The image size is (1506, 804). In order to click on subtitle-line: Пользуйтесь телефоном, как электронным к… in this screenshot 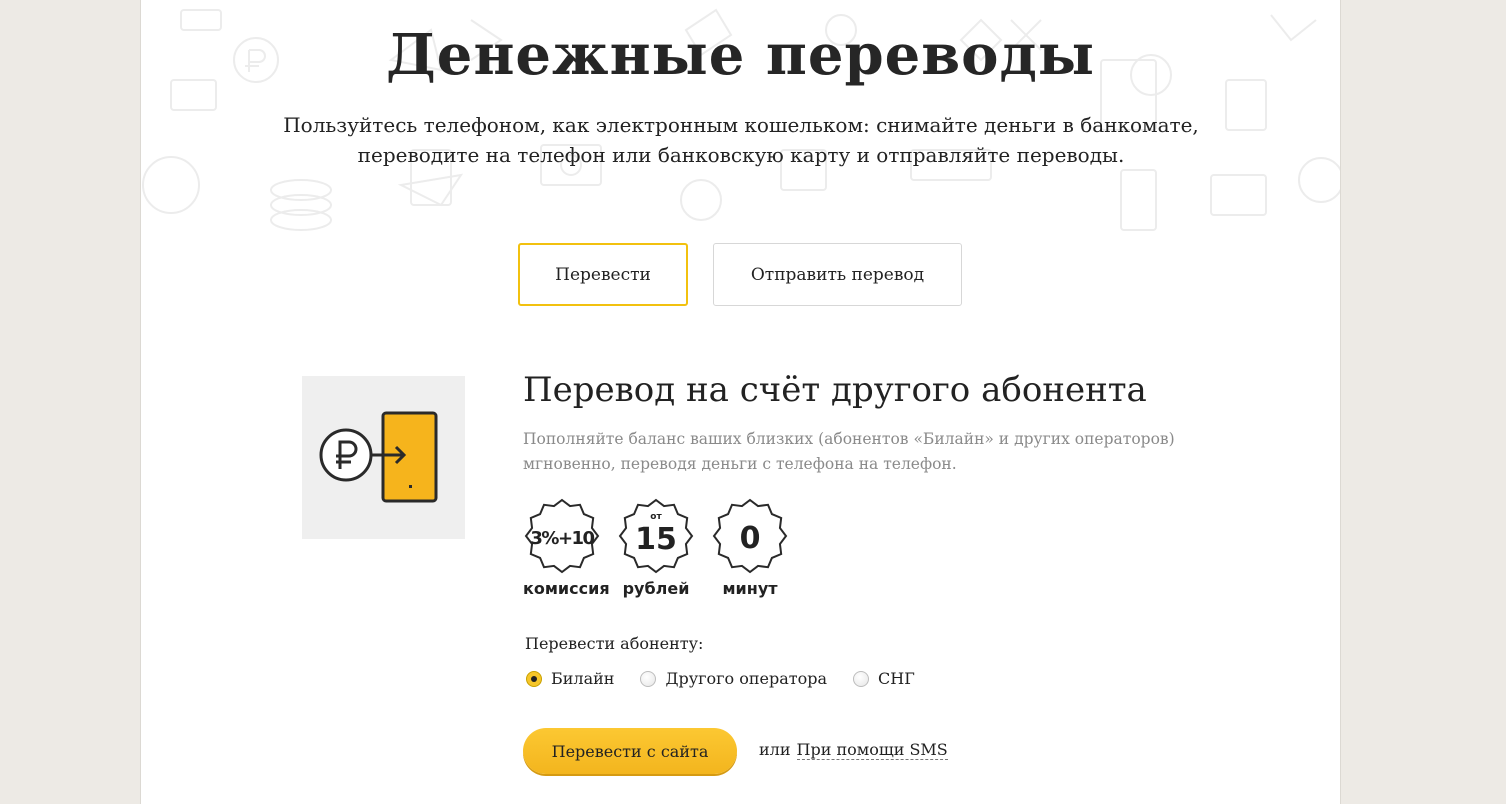, I will do `click(741, 125)`.